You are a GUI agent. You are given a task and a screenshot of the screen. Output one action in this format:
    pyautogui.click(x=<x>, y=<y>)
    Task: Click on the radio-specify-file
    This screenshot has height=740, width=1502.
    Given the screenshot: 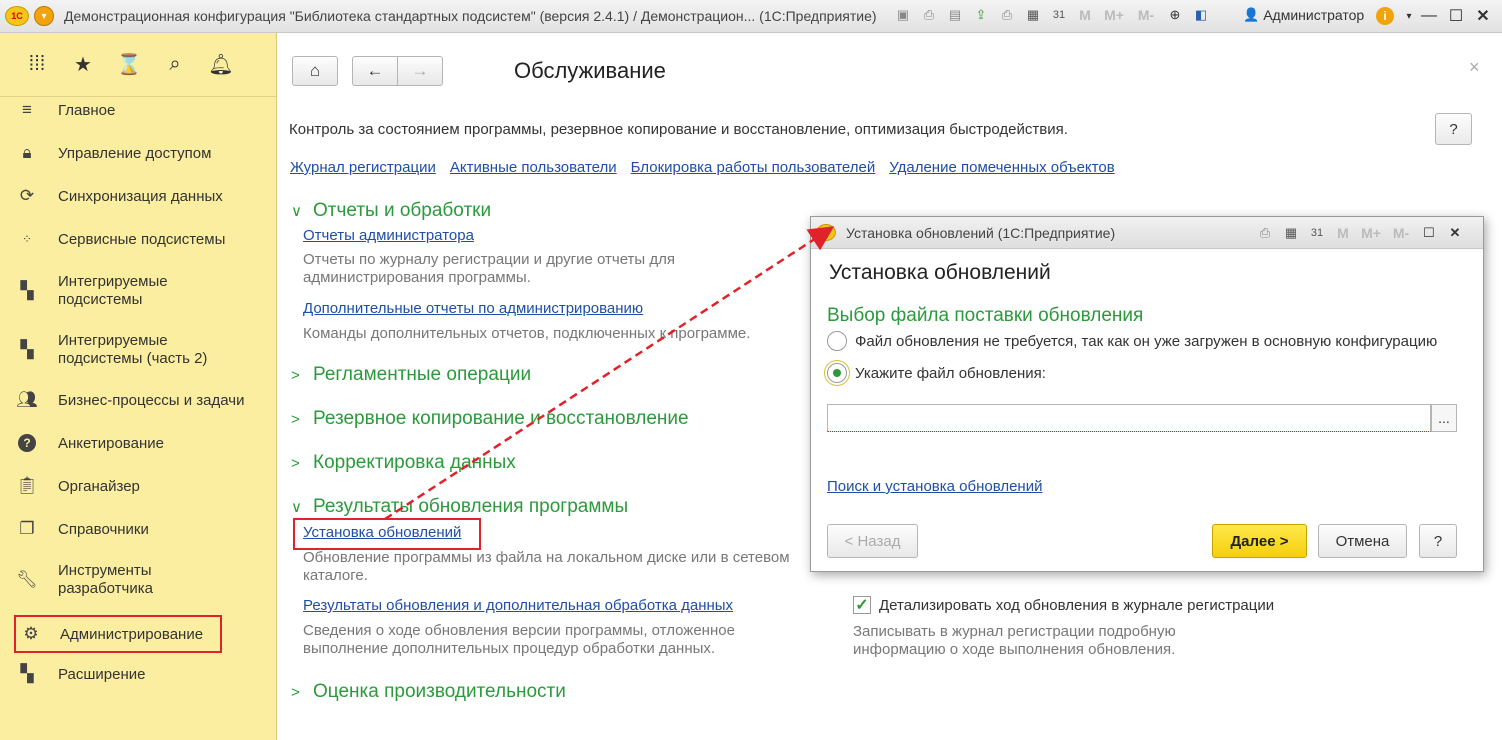 What is the action you would take?
    pyautogui.click(x=837, y=373)
    